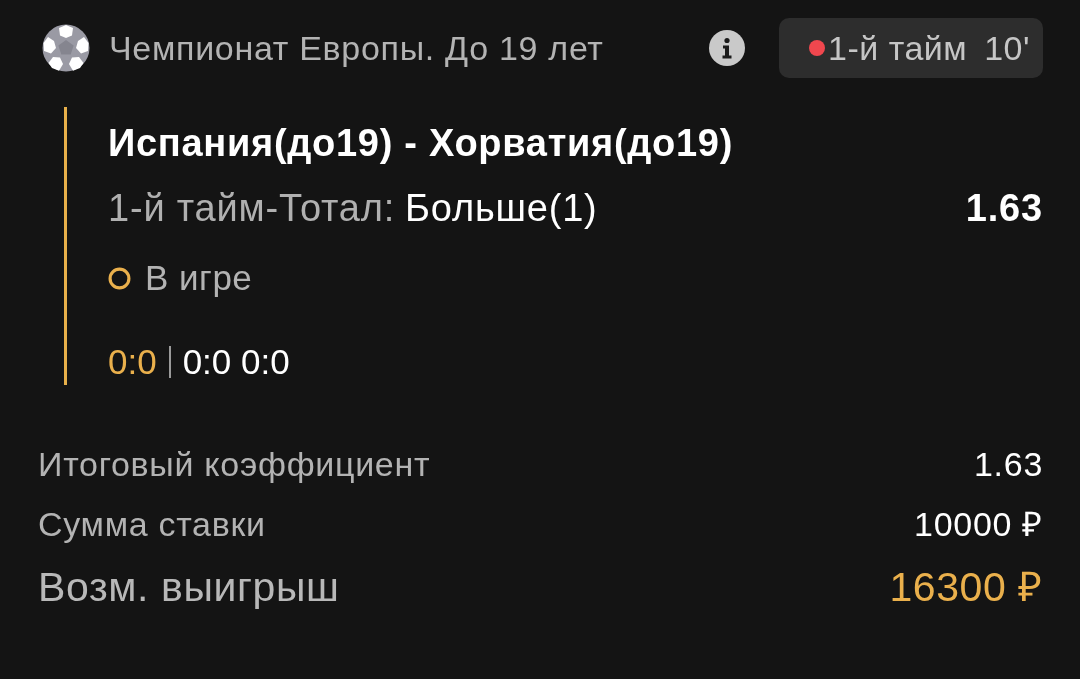 This screenshot has width=1080, height=679. I want to click on summary-value: 1.63, so click(1008, 464).